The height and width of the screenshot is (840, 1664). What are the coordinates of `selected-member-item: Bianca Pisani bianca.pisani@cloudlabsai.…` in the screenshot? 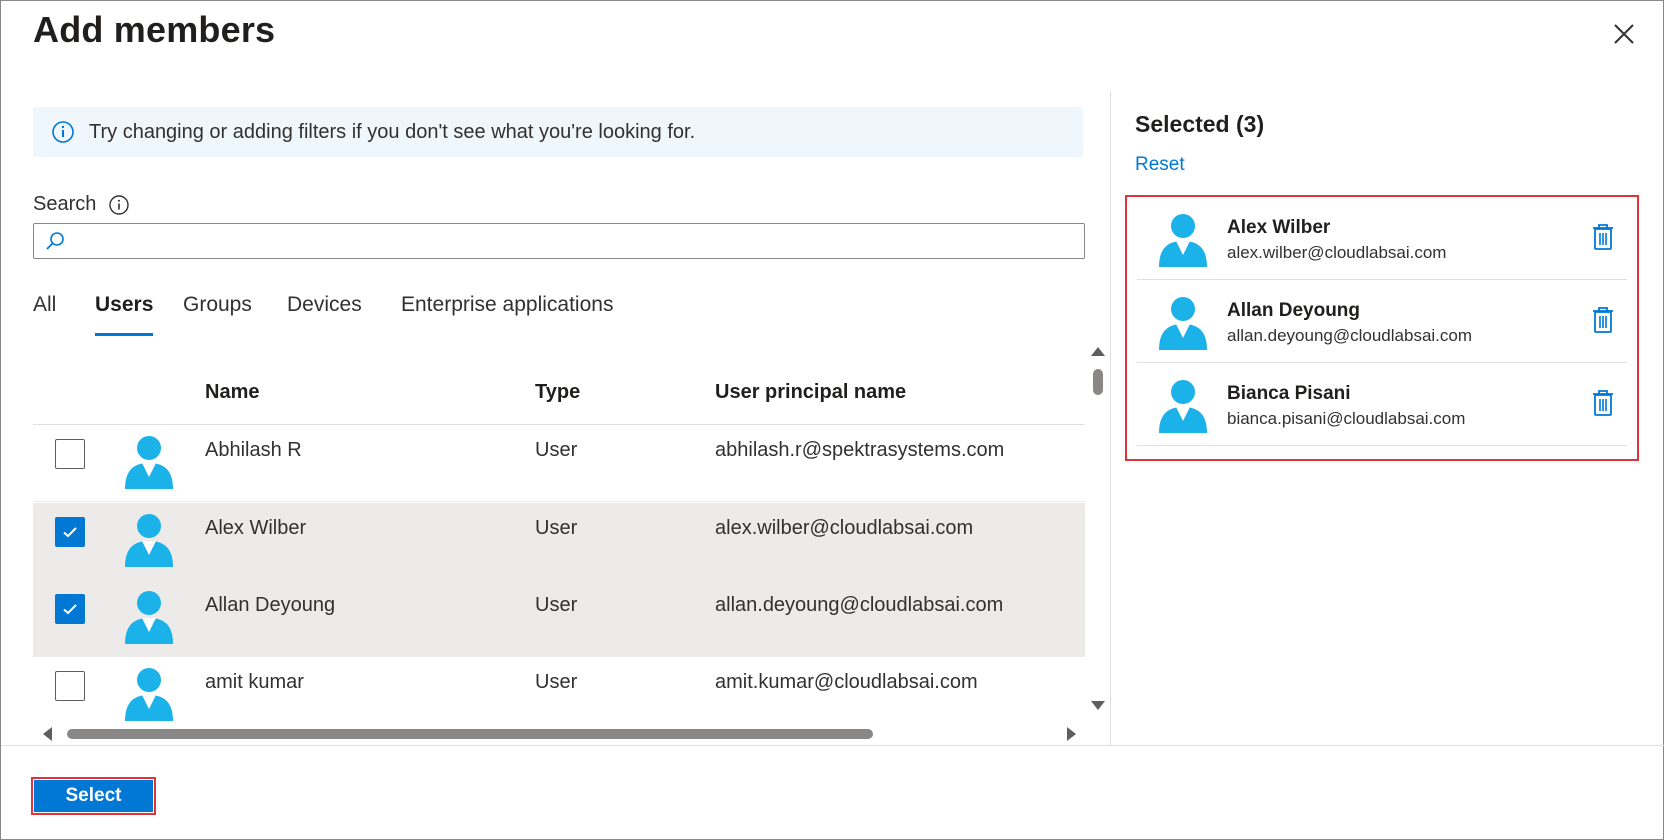 It's located at (1382, 404).